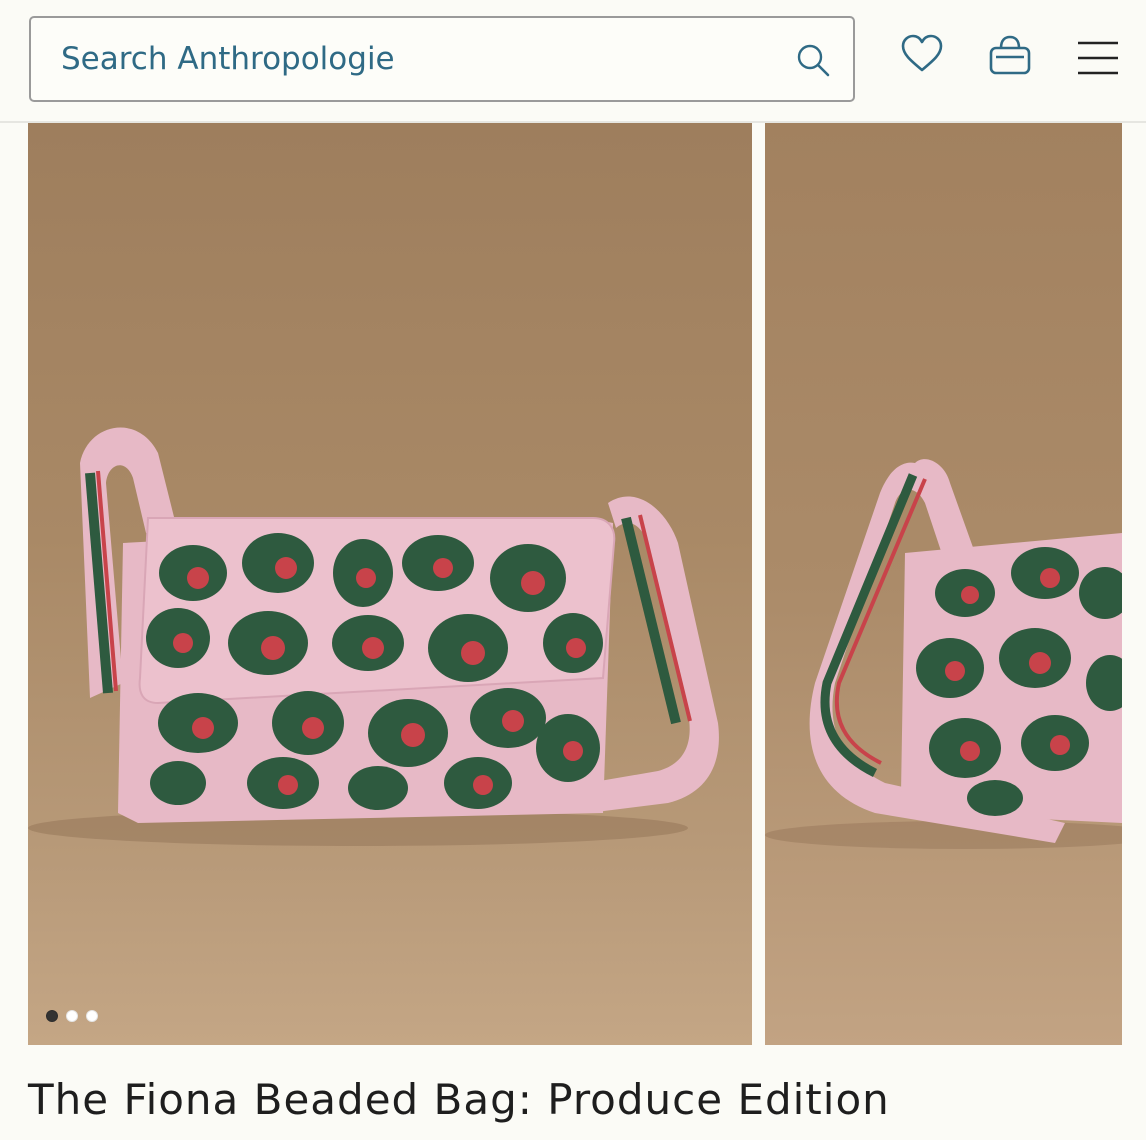 The image size is (1146, 1140). I want to click on hamburger-menu-icon, so click(1098, 58).